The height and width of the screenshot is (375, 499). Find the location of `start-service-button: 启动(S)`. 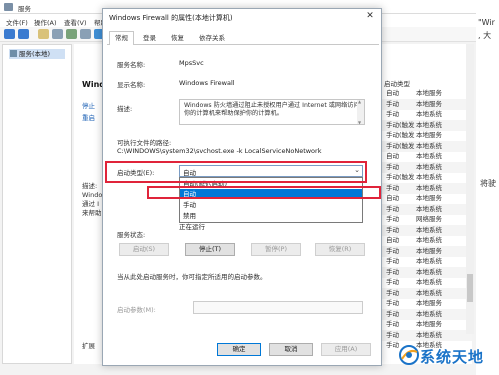

start-service-button: 启动(S) is located at coordinates (144, 249).